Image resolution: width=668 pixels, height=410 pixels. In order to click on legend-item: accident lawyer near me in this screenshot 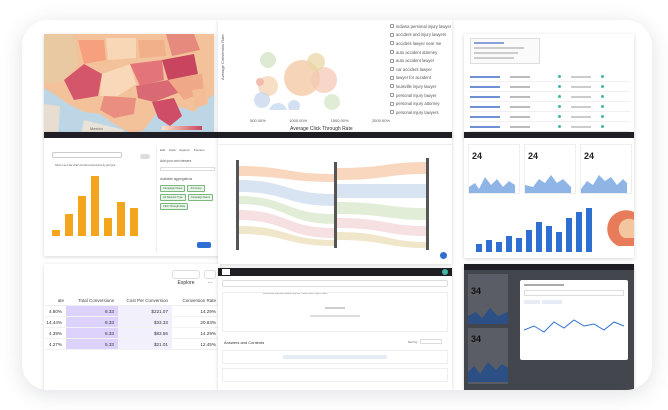, I will do `click(421, 43)`.